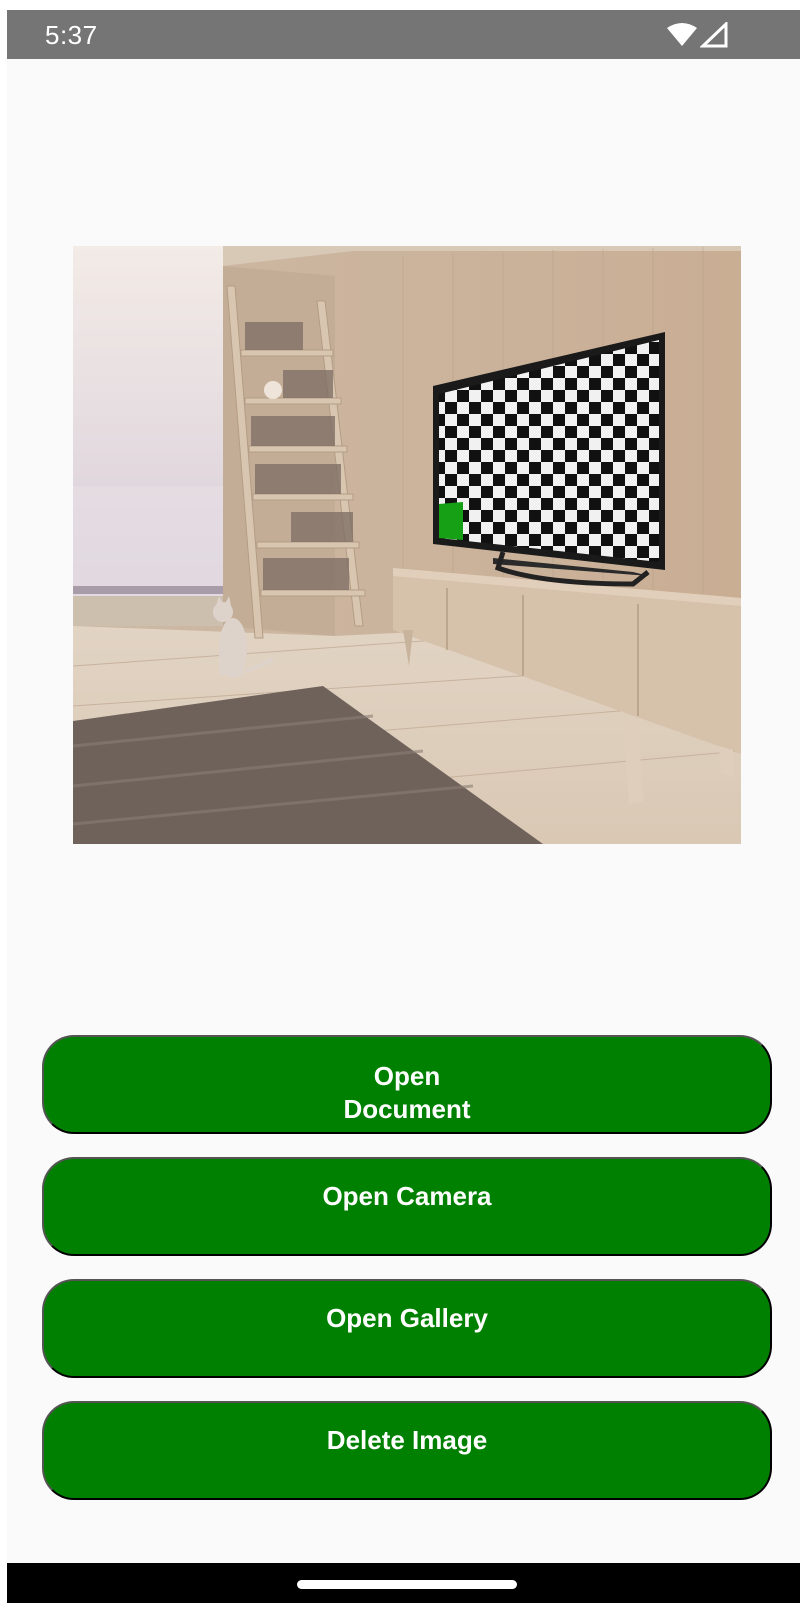 This screenshot has width=800, height=1603. Describe the element at coordinates (71, 35) in the screenshot. I see `status-time: 5:37` at that location.